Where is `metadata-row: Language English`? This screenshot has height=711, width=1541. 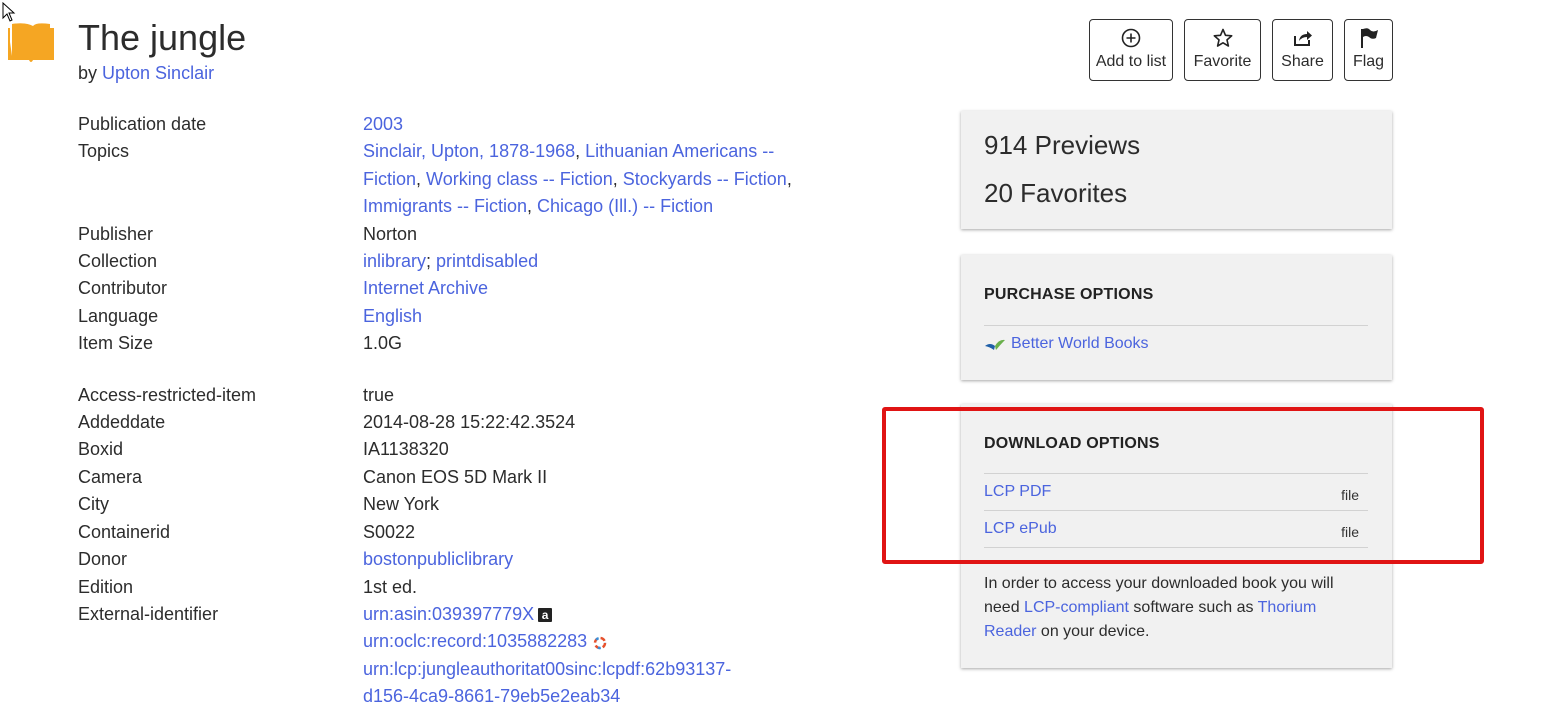
metadata-row: Language English is located at coordinates (458, 316).